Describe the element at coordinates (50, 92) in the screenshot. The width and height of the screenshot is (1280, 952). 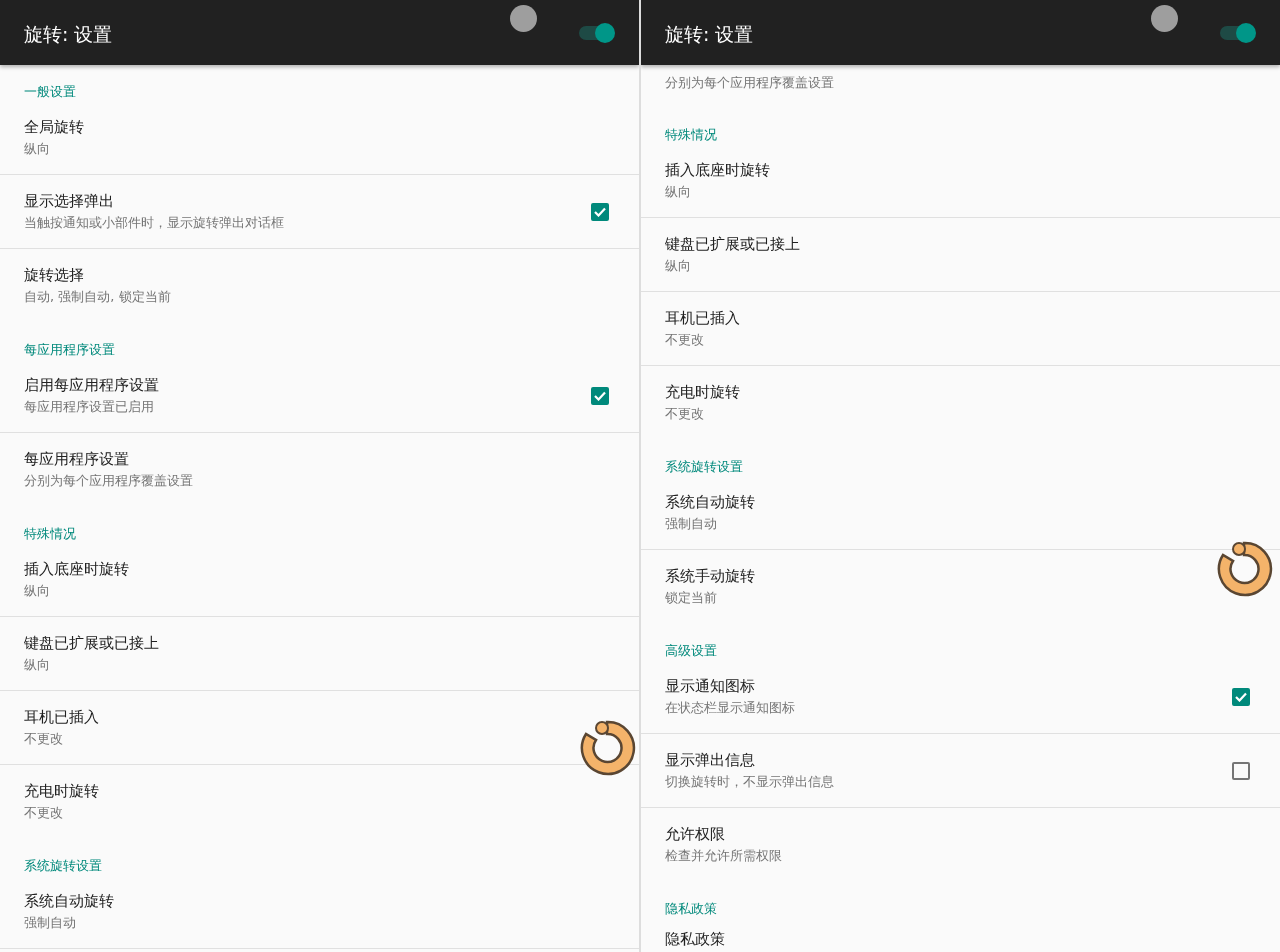
I see `section-header: 一般设置` at that location.